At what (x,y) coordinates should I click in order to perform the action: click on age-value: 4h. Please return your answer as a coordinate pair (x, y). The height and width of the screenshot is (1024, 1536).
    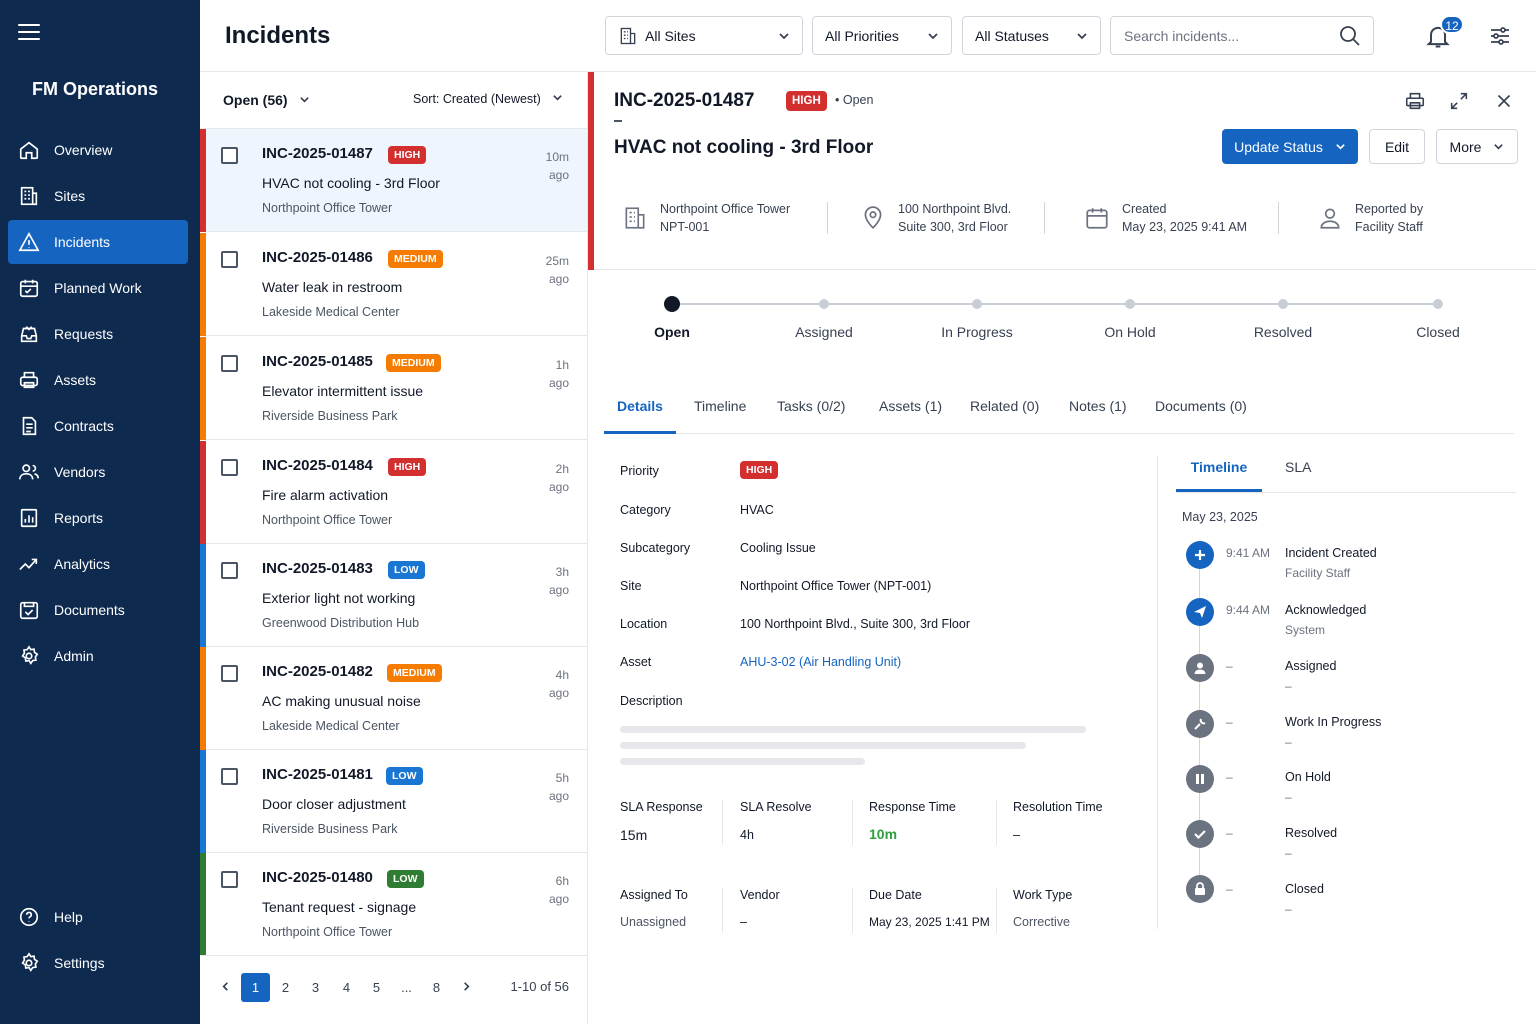
    Looking at the image, I should click on (562, 675).